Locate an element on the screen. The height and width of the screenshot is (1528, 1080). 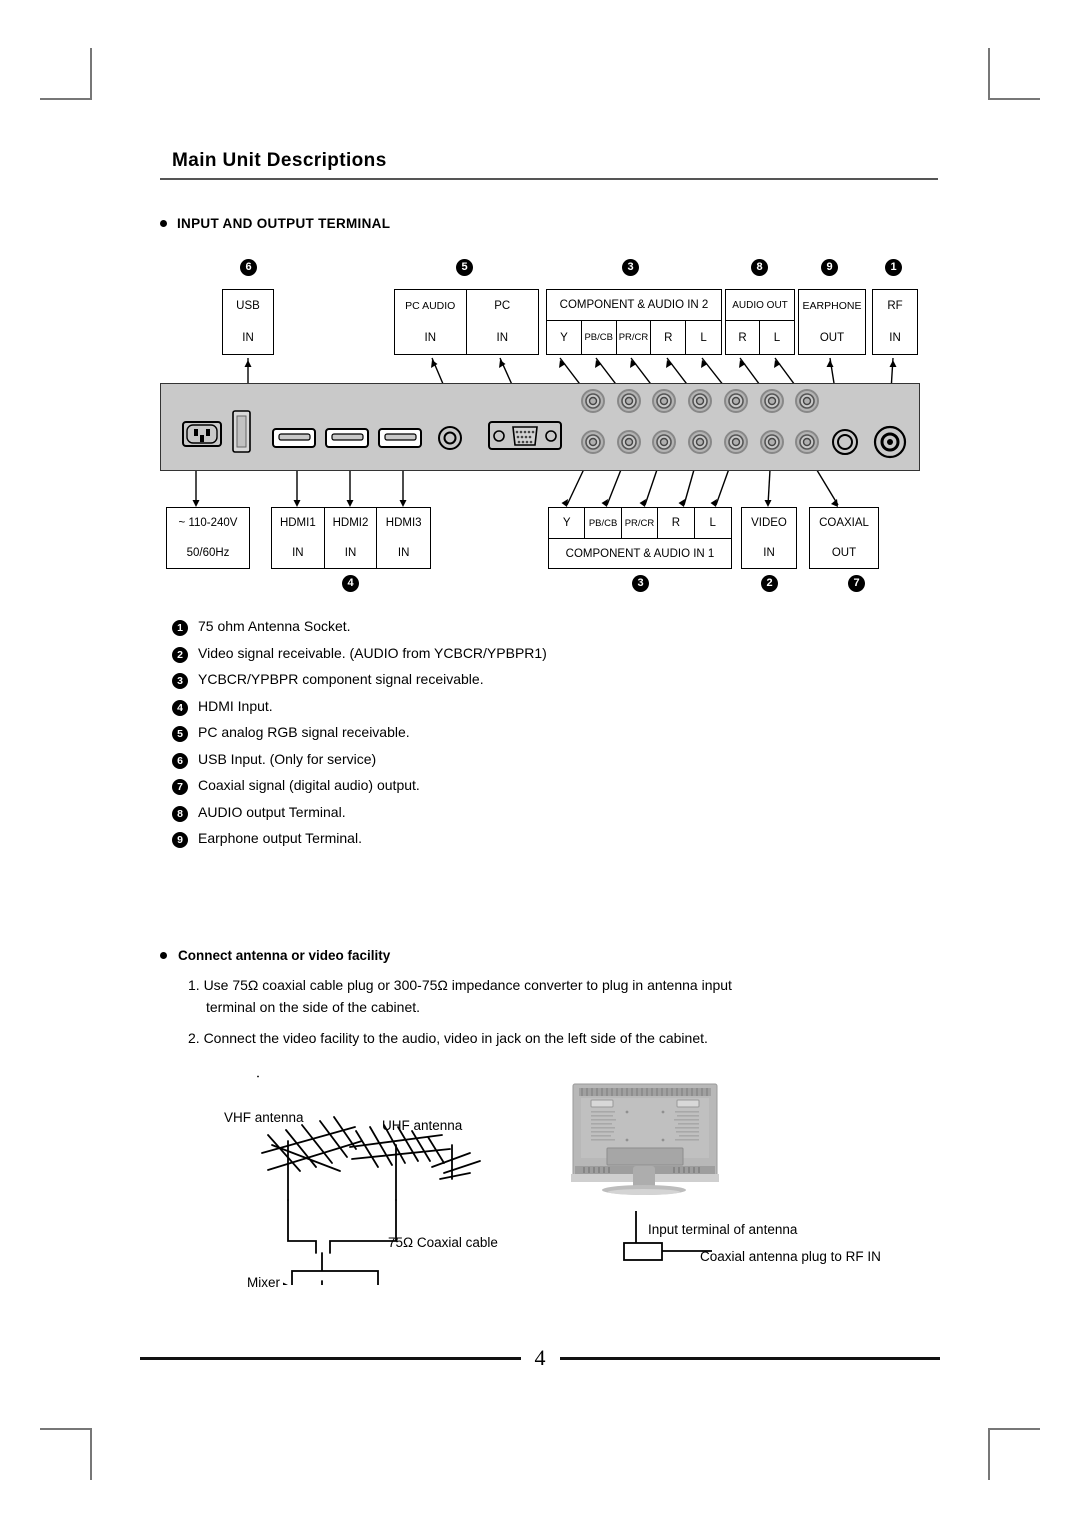
label-box-earphone: EARPHONE OUT is located at coordinates (832, 322).